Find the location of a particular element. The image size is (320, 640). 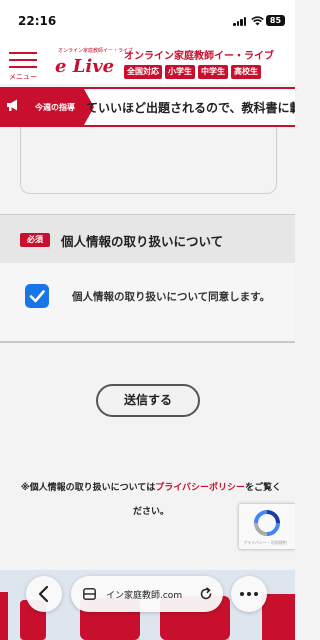

megaphone-icon is located at coordinates (12, 105).